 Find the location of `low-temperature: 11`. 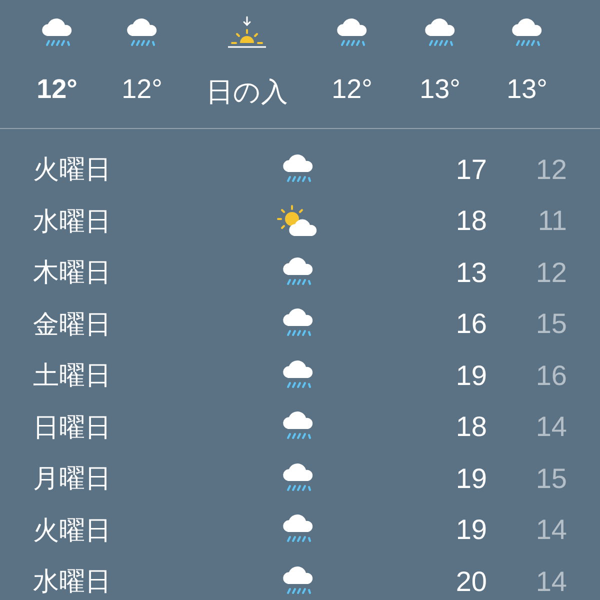

low-temperature: 11 is located at coordinates (551, 221).